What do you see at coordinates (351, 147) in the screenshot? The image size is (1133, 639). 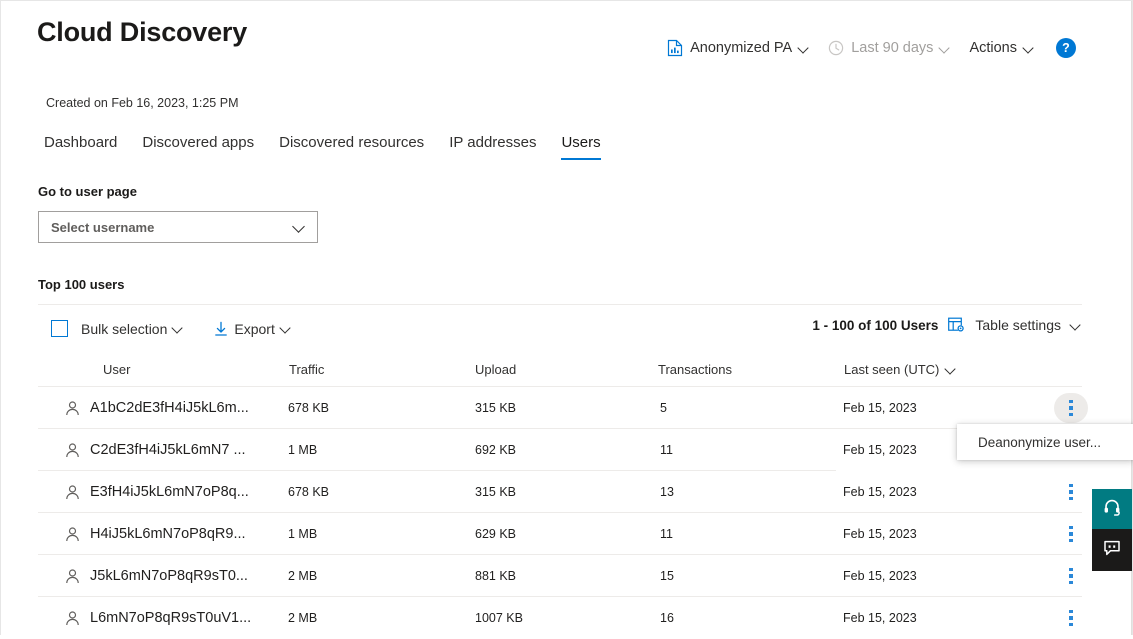 I see `tab-discovered-resources: Discovered resources` at bounding box center [351, 147].